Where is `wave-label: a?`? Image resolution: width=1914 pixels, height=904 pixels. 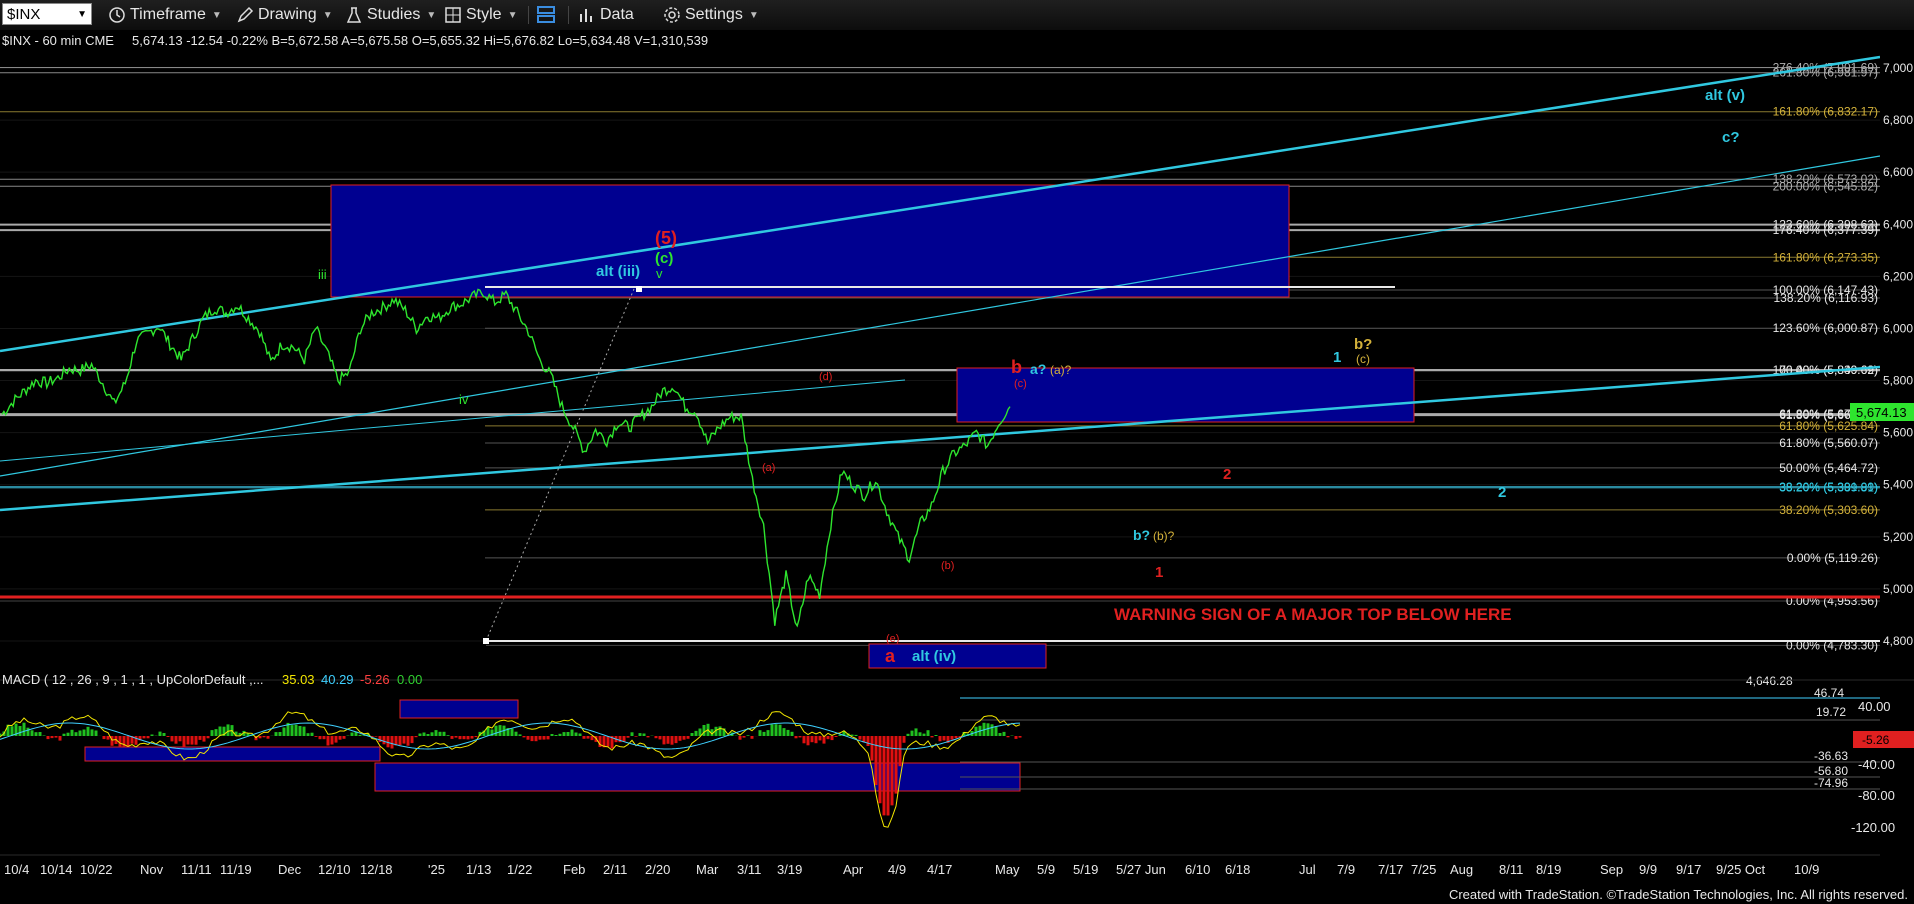 wave-label: a? is located at coordinates (1038, 369).